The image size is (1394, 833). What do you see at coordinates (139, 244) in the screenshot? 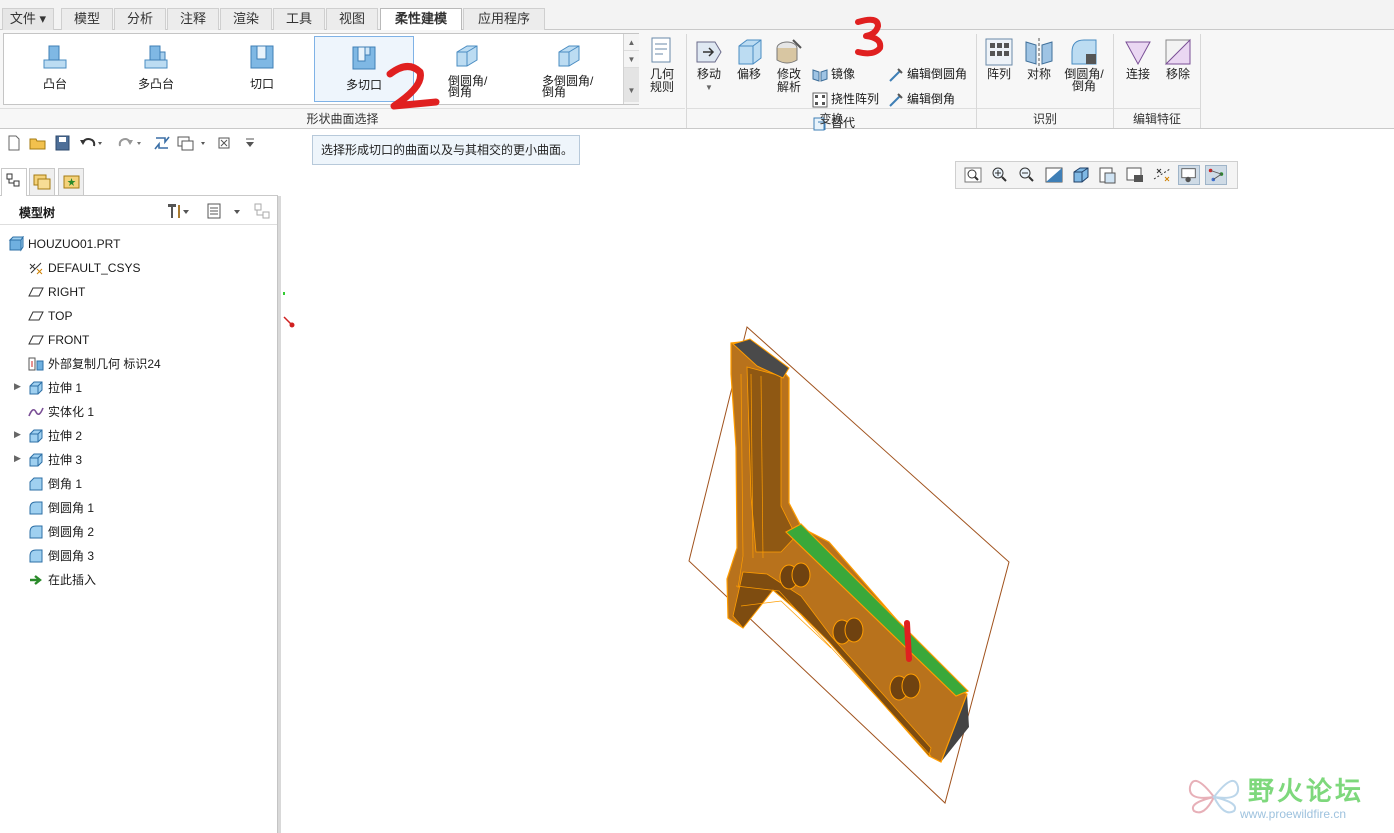
I see `tree-item: HOUZUO01.PRT` at bounding box center [139, 244].